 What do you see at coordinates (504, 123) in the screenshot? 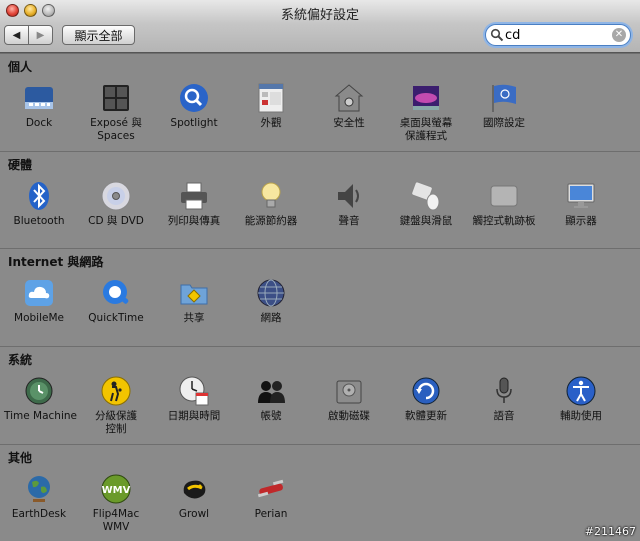
I see `pane-label: 國際設定` at bounding box center [504, 123].